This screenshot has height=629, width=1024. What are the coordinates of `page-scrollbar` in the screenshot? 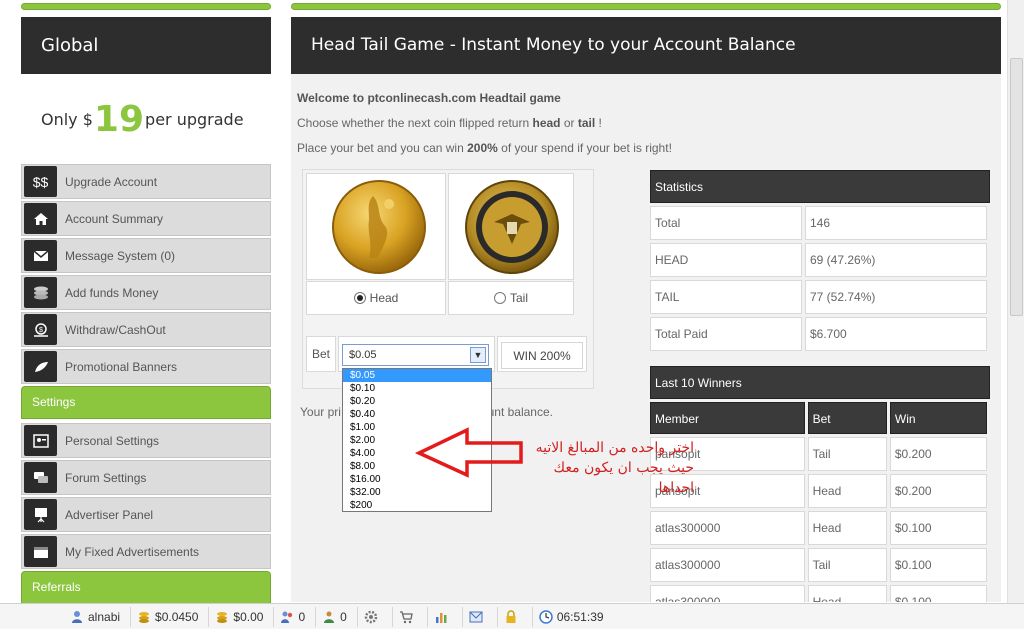 It's located at (1015, 303).